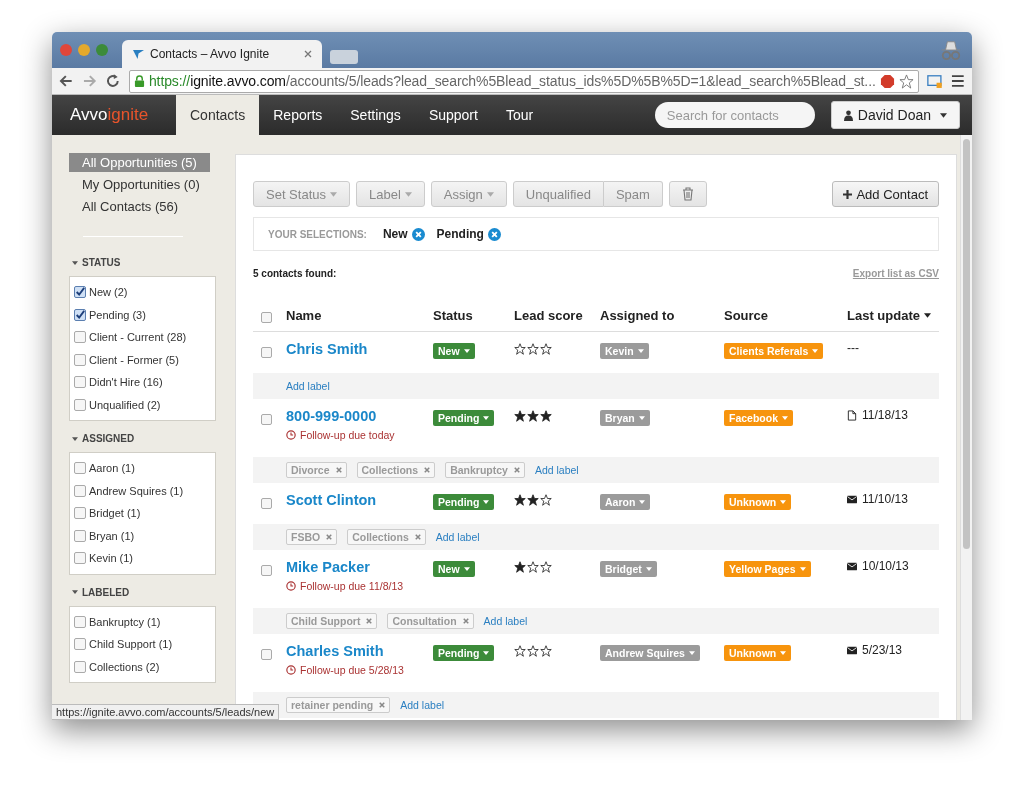 This screenshot has height=793, width=1024. What do you see at coordinates (785, 315) in the screenshot?
I see `column-header: Source` at bounding box center [785, 315].